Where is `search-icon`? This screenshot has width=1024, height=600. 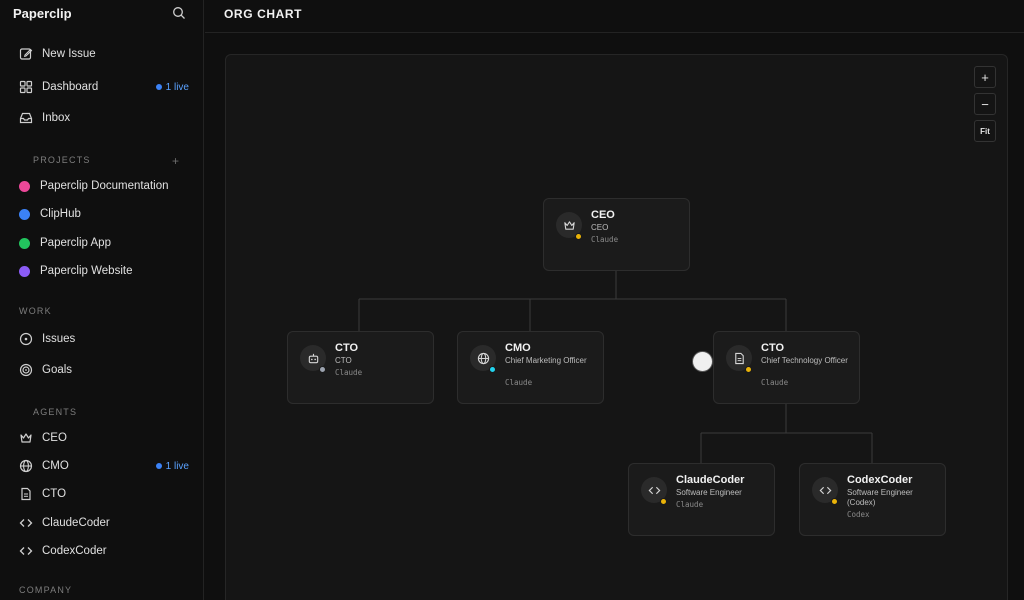
search-icon is located at coordinates (179, 13).